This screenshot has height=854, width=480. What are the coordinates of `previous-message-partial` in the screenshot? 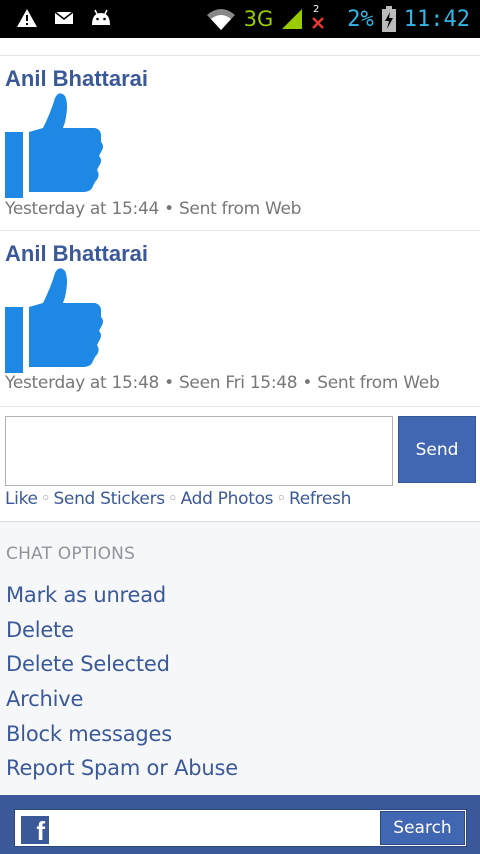 It's located at (240, 47).